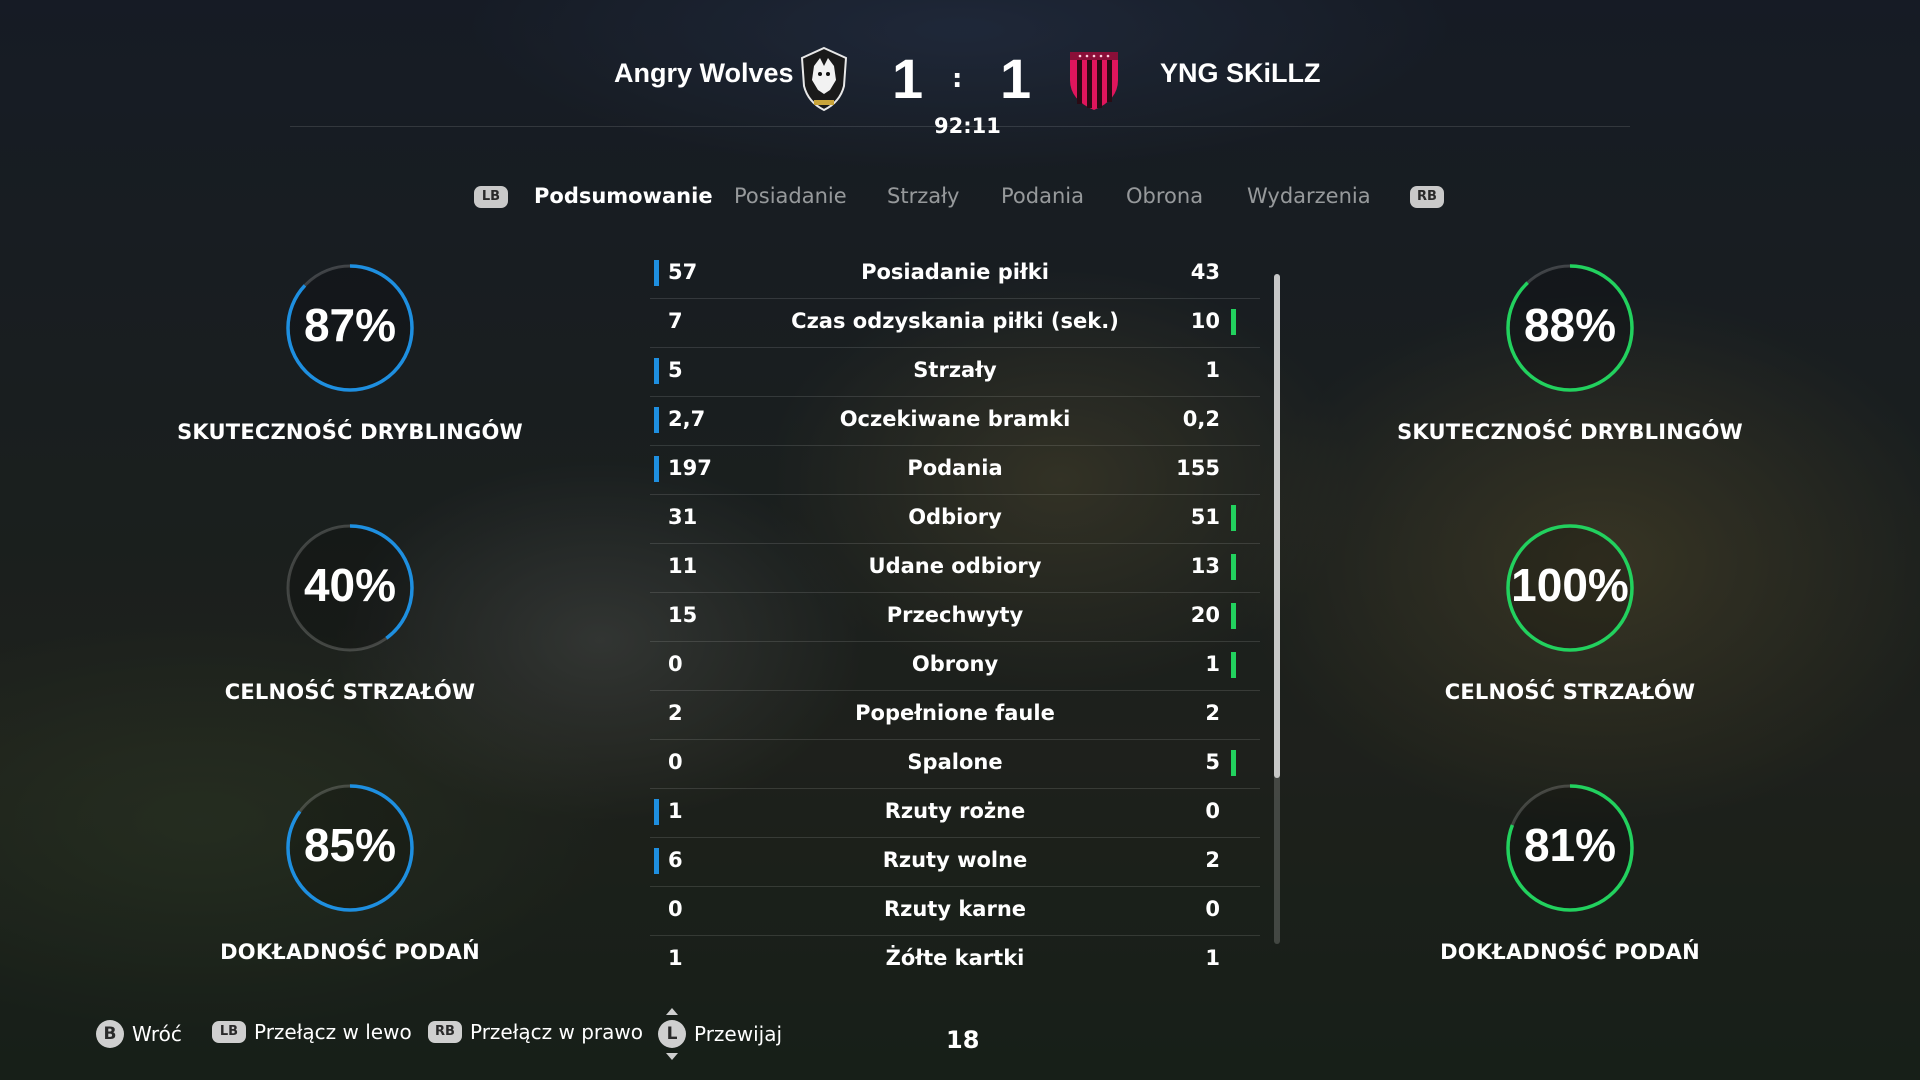  I want to click on stat-row: 2 Popełnione faule 2, so click(955, 715).